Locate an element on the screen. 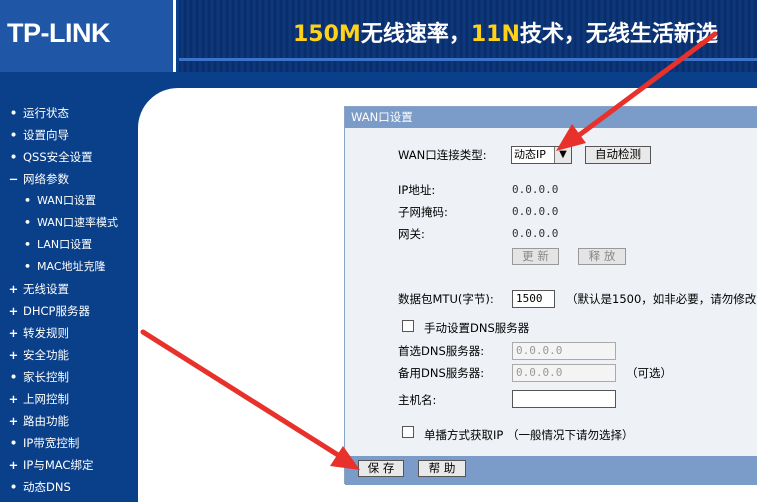 The width and height of the screenshot is (757, 502). box-title: WAN口设置 is located at coordinates (551, 117).